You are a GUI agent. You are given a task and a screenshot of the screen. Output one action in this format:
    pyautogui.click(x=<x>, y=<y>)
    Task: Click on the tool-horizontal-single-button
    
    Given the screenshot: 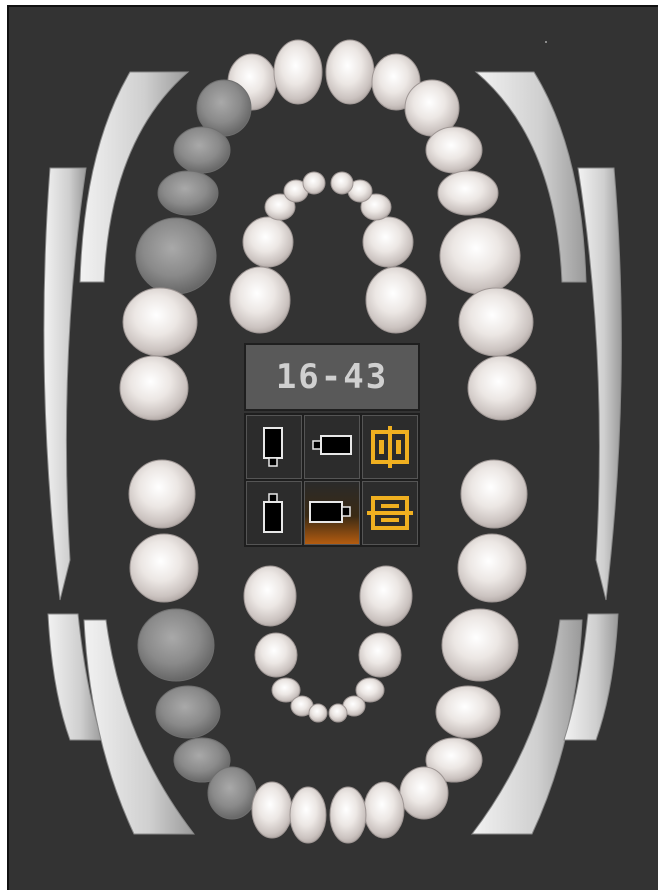 What is the action you would take?
    pyautogui.click(x=332, y=447)
    